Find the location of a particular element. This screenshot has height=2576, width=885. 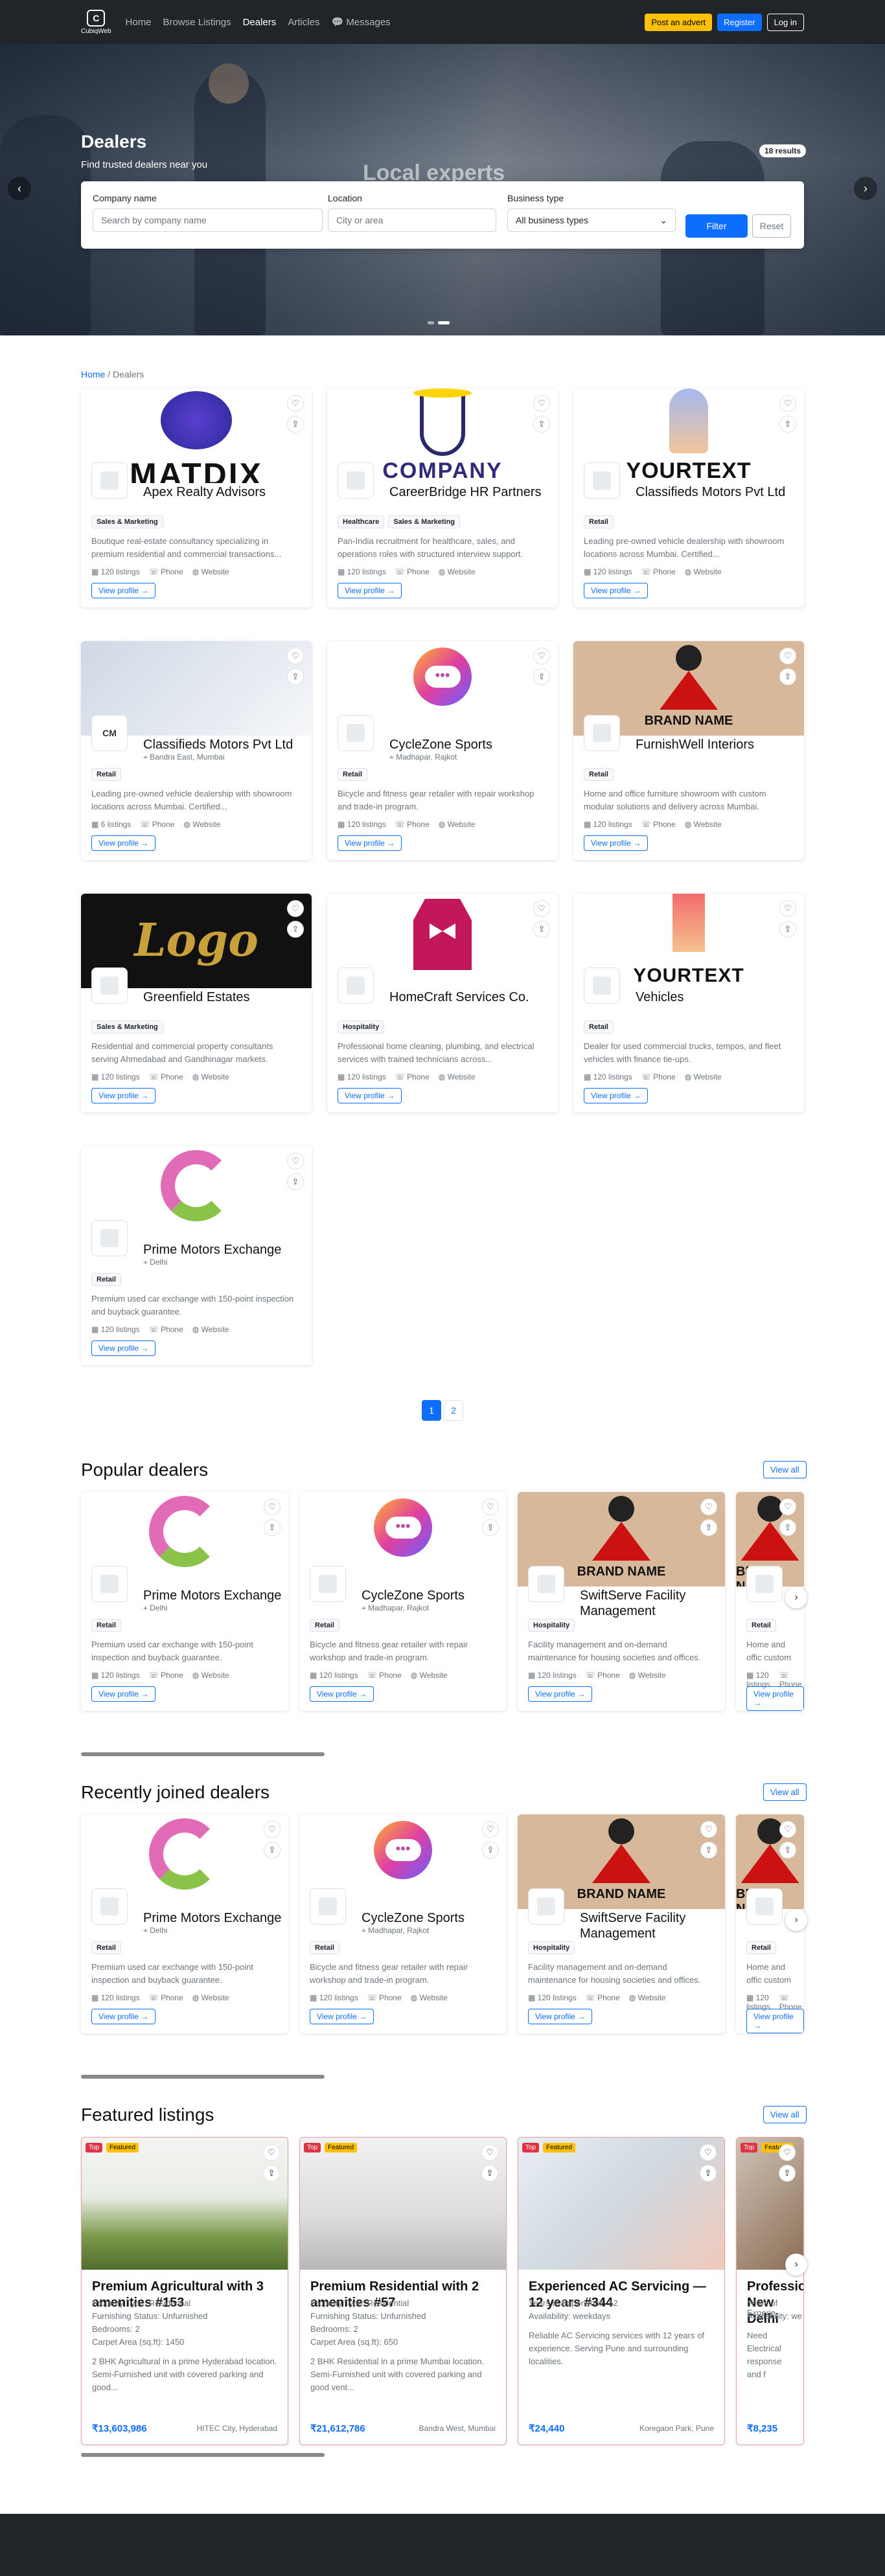

popular-scrollbar is located at coordinates (442, 1754).